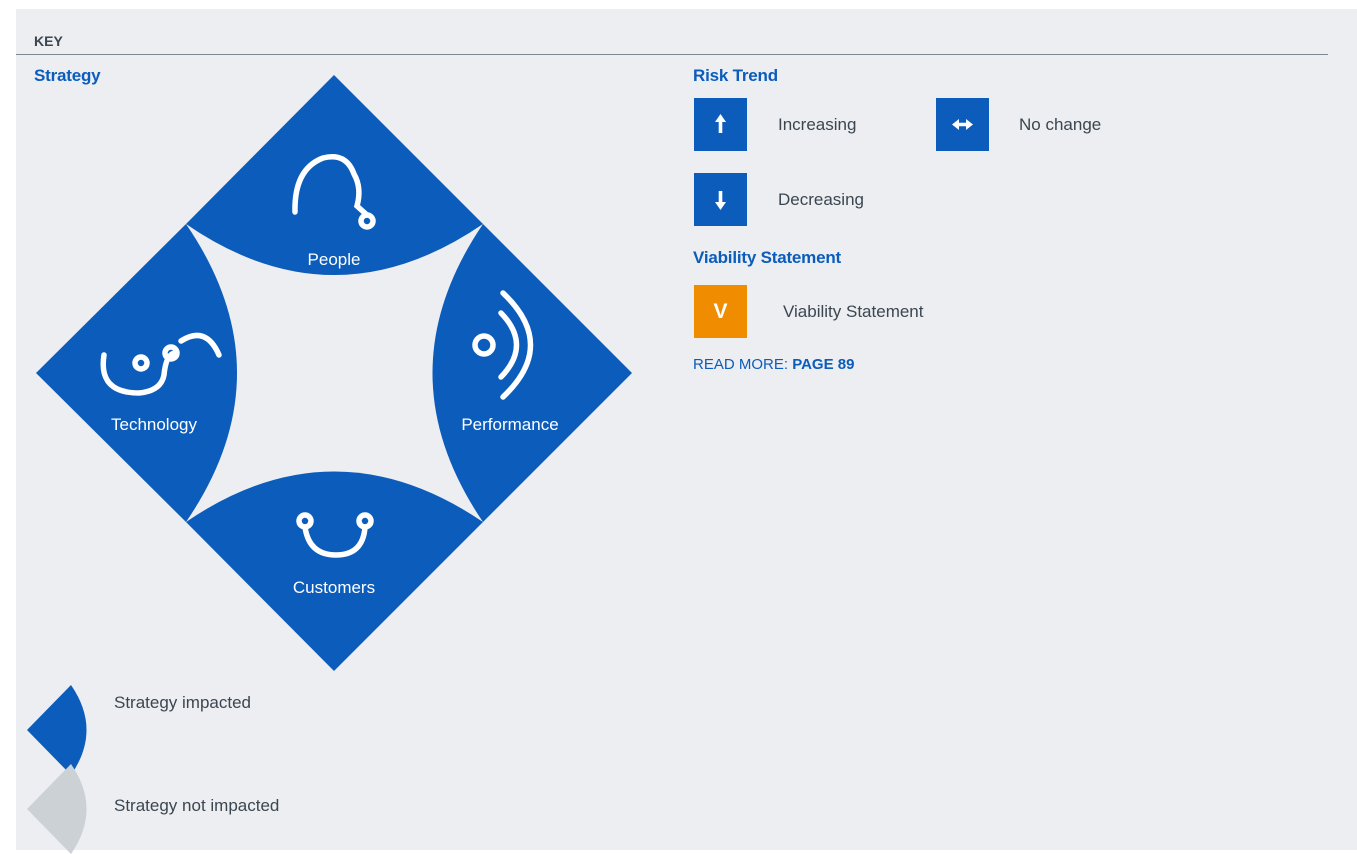  What do you see at coordinates (197, 805) in the screenshot?
I see `strategy-not-impacted-label: Strategy not impacted` at bounding box center [197, 805].